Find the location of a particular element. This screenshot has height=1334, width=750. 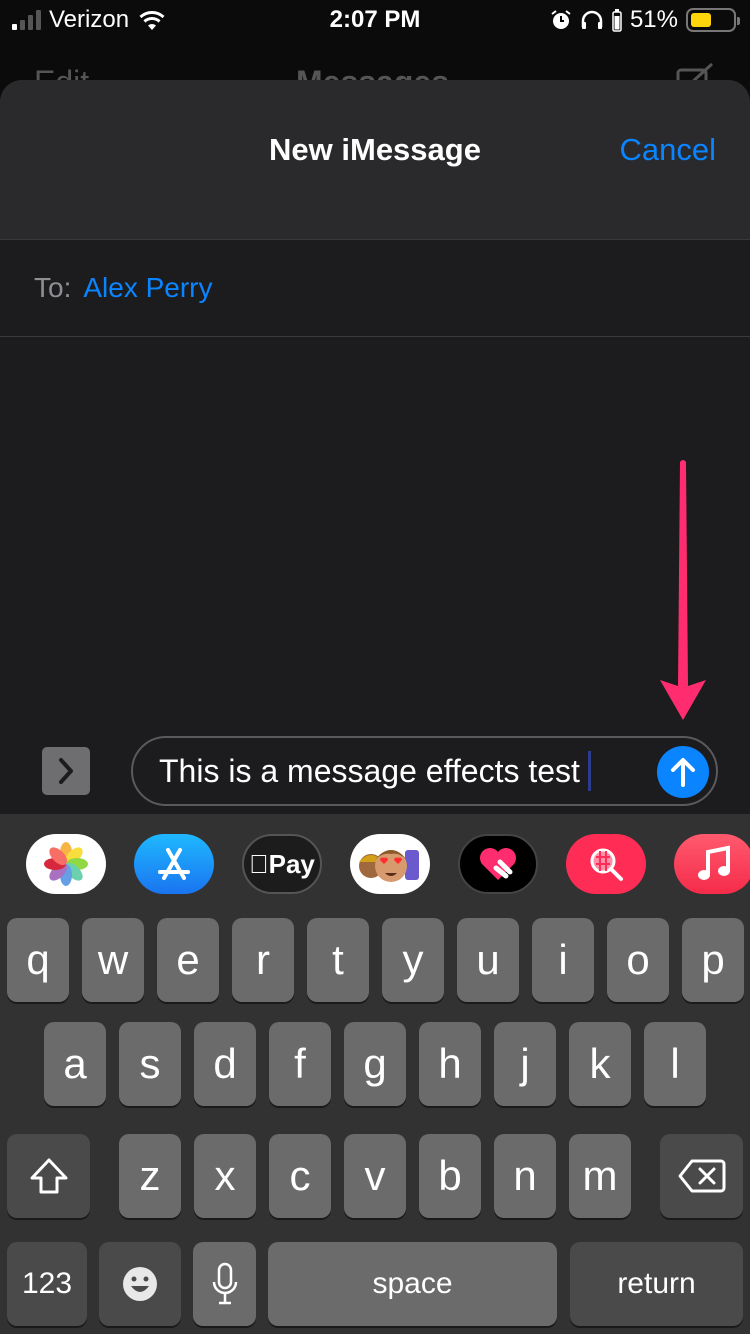

return-key: return is located at coordinates (656, 1284).